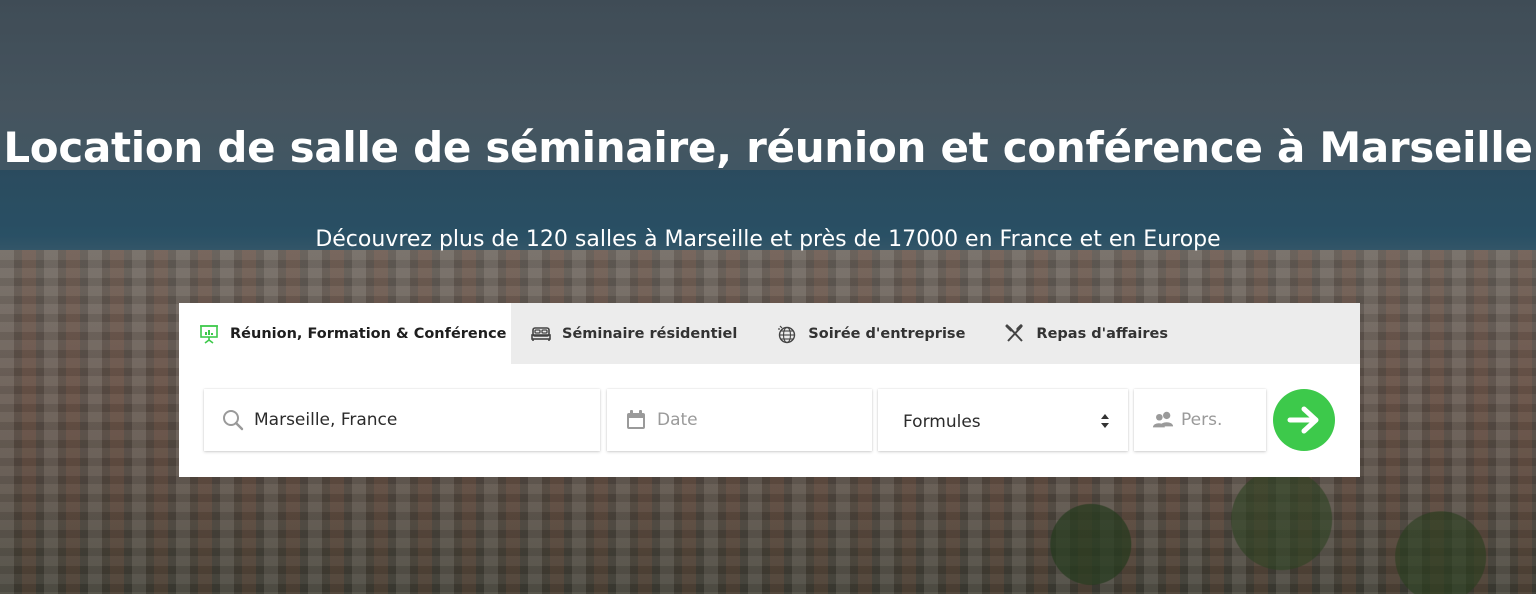  I want to click on tab-soiree-label: Soirée d'entreprise, so click(887, 333).